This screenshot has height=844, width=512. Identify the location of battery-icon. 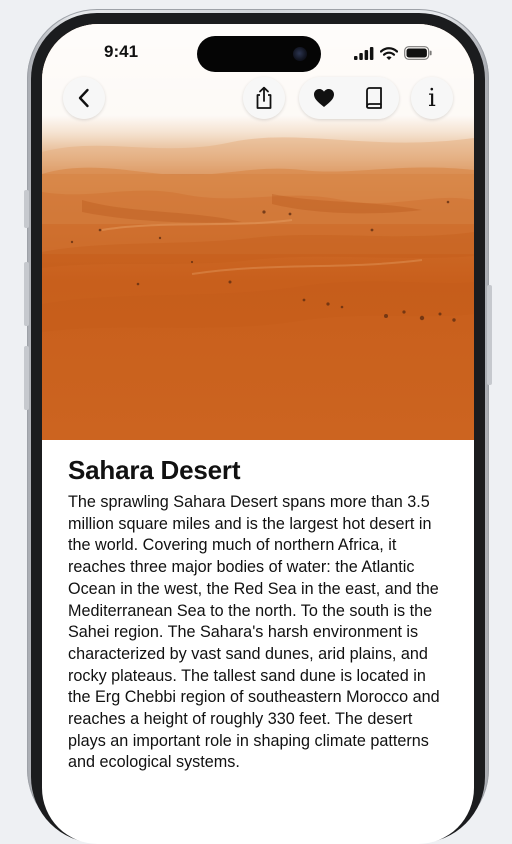
(418, 53).